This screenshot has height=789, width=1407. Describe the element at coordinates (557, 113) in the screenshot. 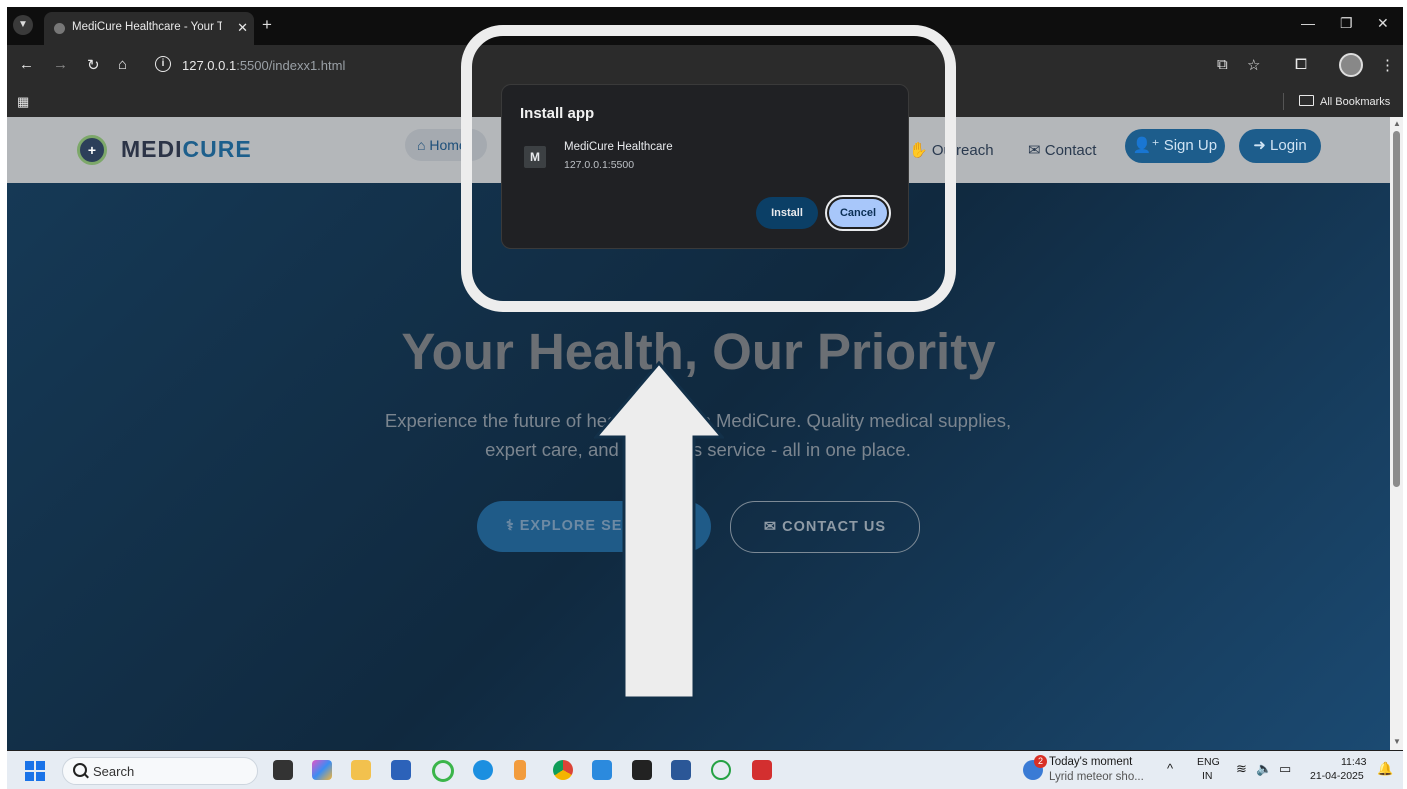

I see `dialog-title: Install app` at that location.